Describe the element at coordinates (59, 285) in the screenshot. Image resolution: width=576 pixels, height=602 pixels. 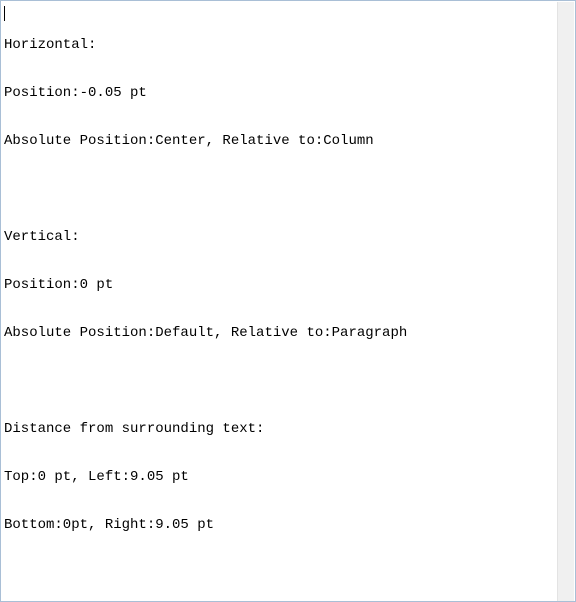
I see `text-line-vertical-position: Position:0 pt` at that location.